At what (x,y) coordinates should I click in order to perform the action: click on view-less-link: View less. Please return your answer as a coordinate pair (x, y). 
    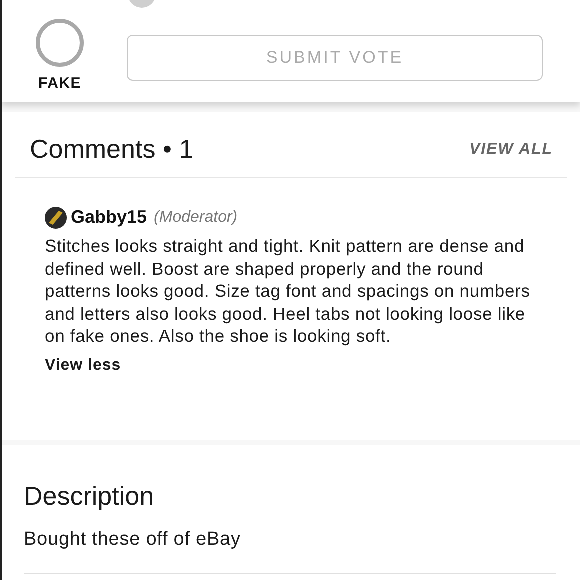
    Looking at the image, I should click on (296, 366).